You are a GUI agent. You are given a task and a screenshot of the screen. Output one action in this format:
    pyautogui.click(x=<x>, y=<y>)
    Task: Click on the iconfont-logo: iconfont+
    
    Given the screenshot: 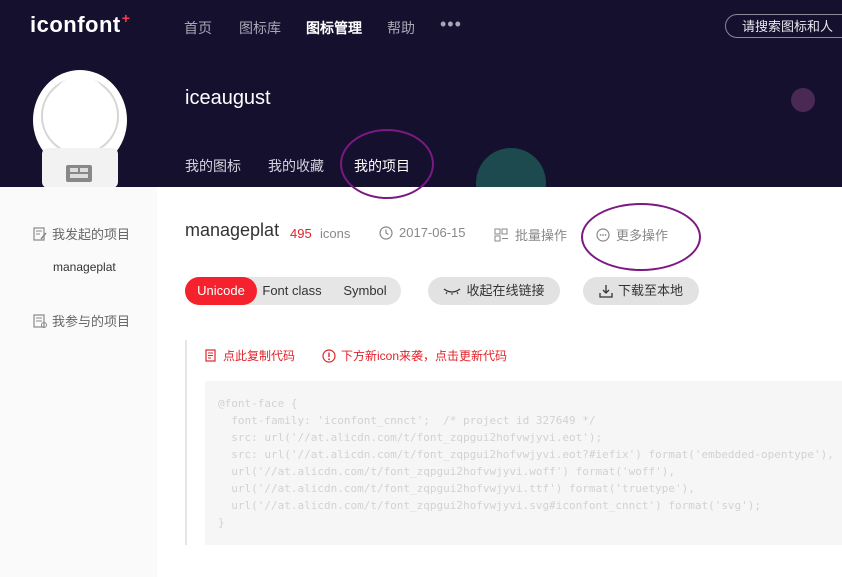 What is the action you would take?
    pyautogui.click(x=80, y=24)
    